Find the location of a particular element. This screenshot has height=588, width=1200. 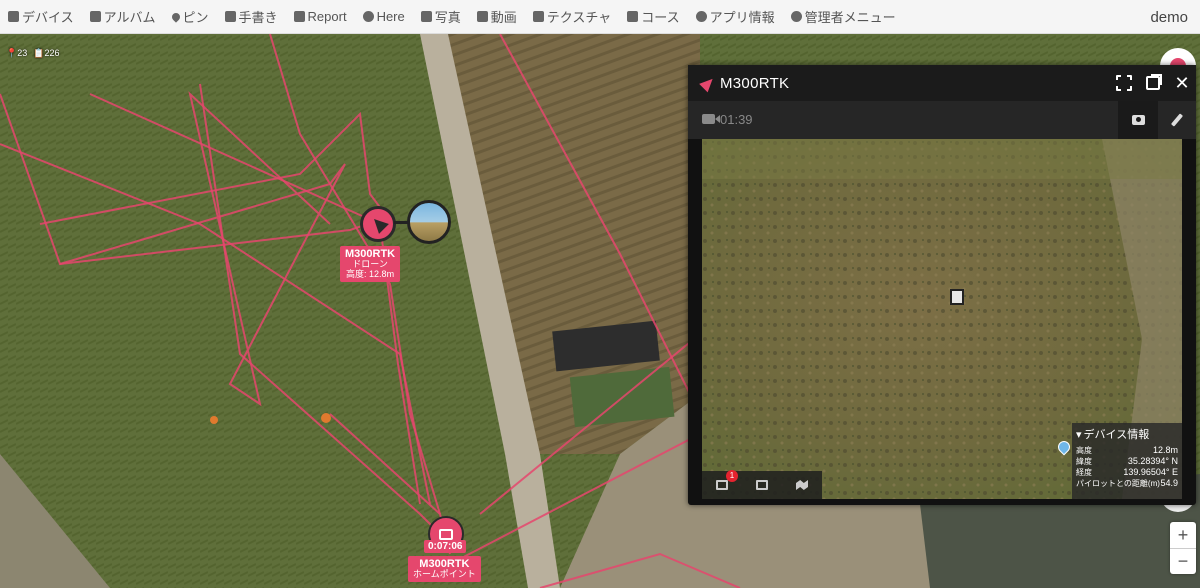

panel-title: M300RTK is located at coordinates (755, 83).